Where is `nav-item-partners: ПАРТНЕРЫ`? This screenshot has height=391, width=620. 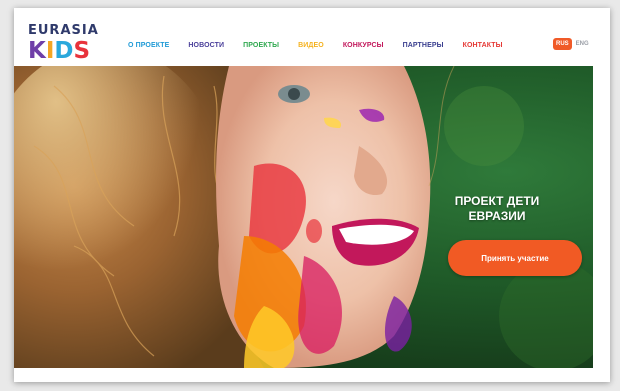
nav-item-partners: ПАРТНЕРЫ is located at coordinates (423, 45).